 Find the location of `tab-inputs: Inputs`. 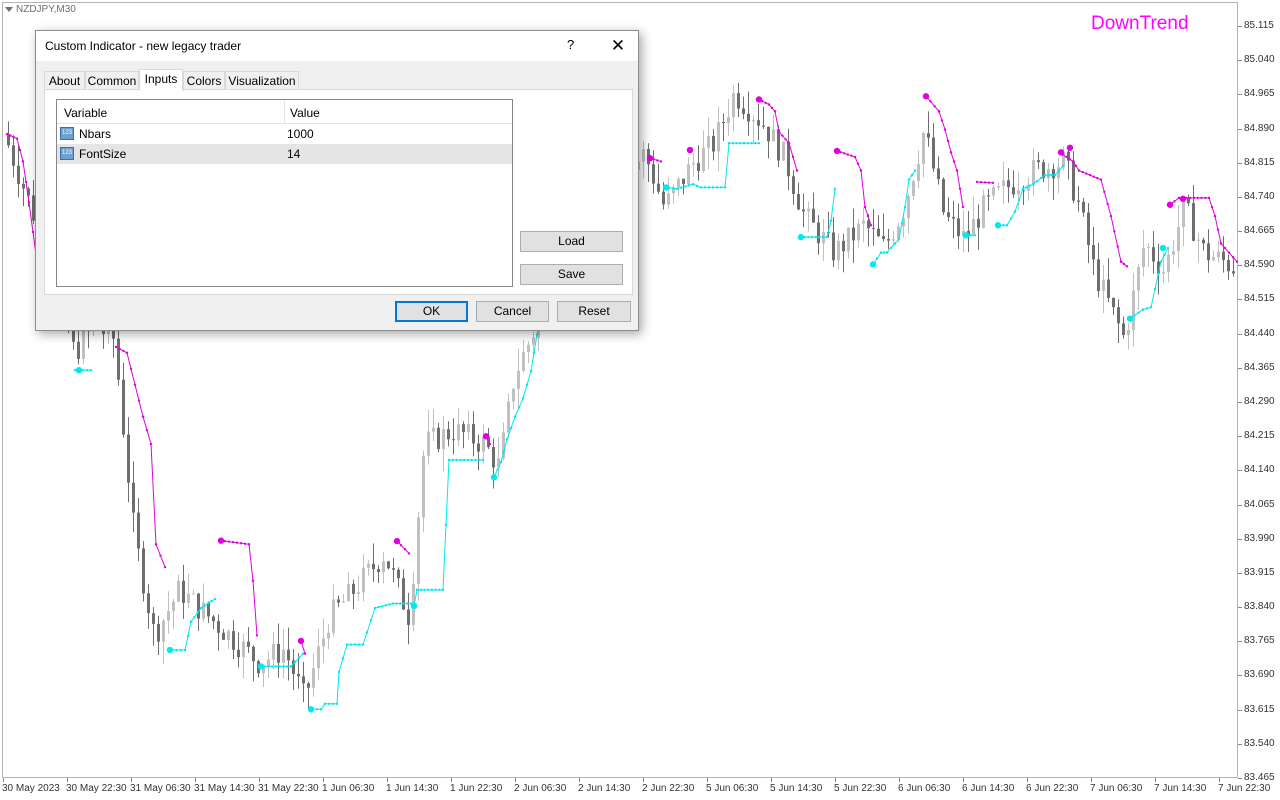

tab-inputs: Inputs is located at coordinates (161, 80).